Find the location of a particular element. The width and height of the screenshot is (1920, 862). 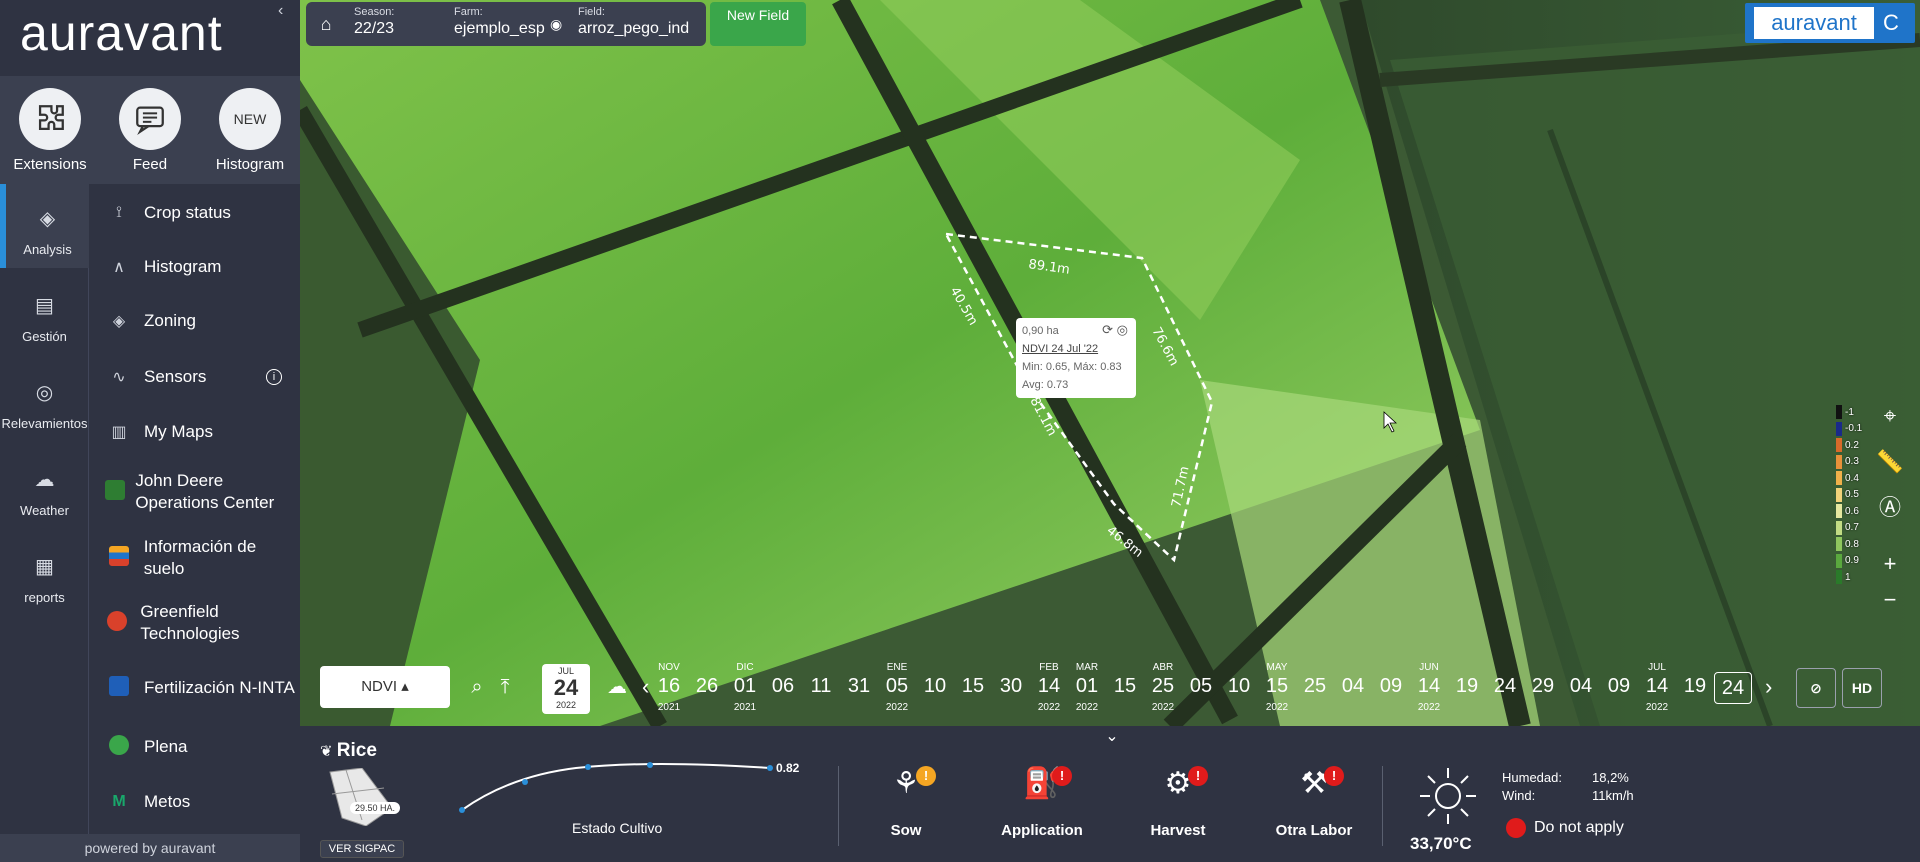

date-cell: NOV 16 2021 is located at coordinates (669, 689).